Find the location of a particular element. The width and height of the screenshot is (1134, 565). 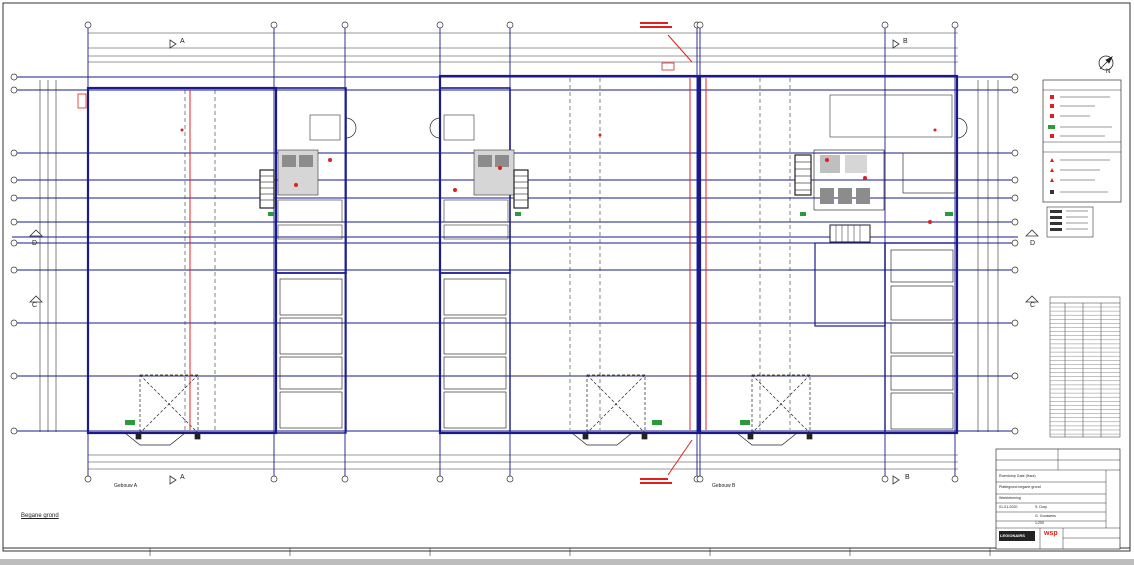

building-middle-walls is located at coordinates (569, 254).